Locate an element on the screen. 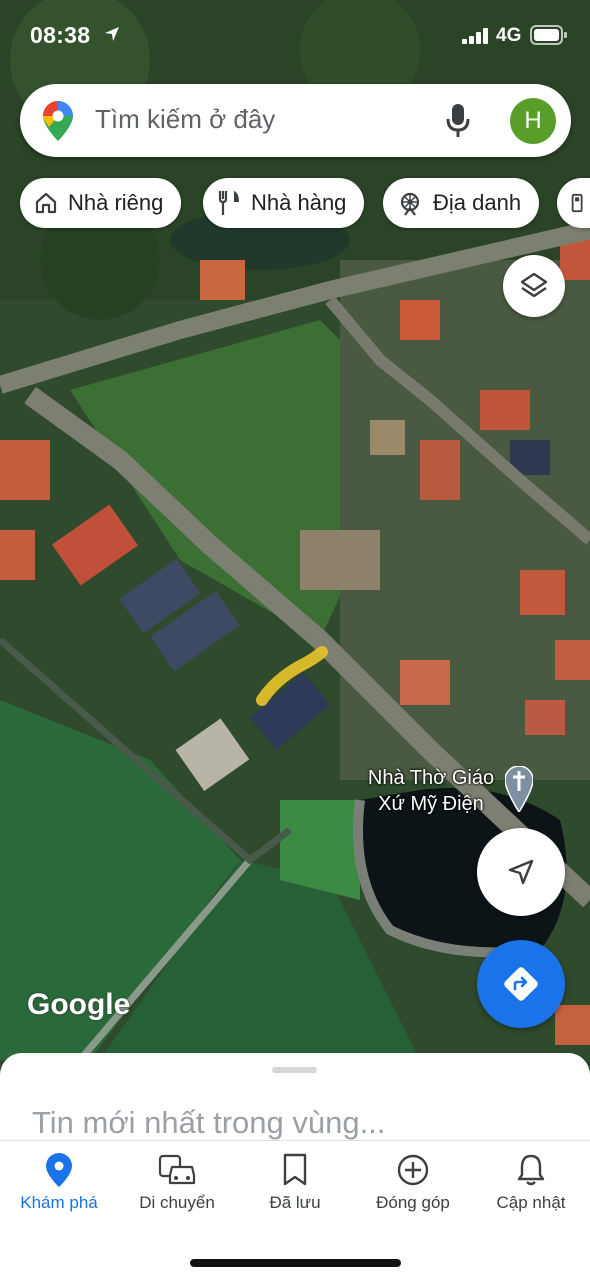 This screenshot has height=1281, width=590. landmark-icon is located at coordinates (410, 204).